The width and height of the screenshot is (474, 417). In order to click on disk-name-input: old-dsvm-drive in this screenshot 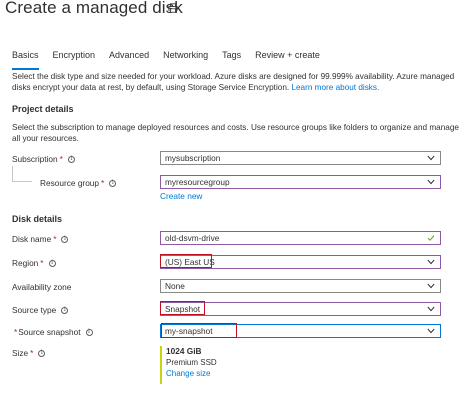, I will do `click(300, 238)`.